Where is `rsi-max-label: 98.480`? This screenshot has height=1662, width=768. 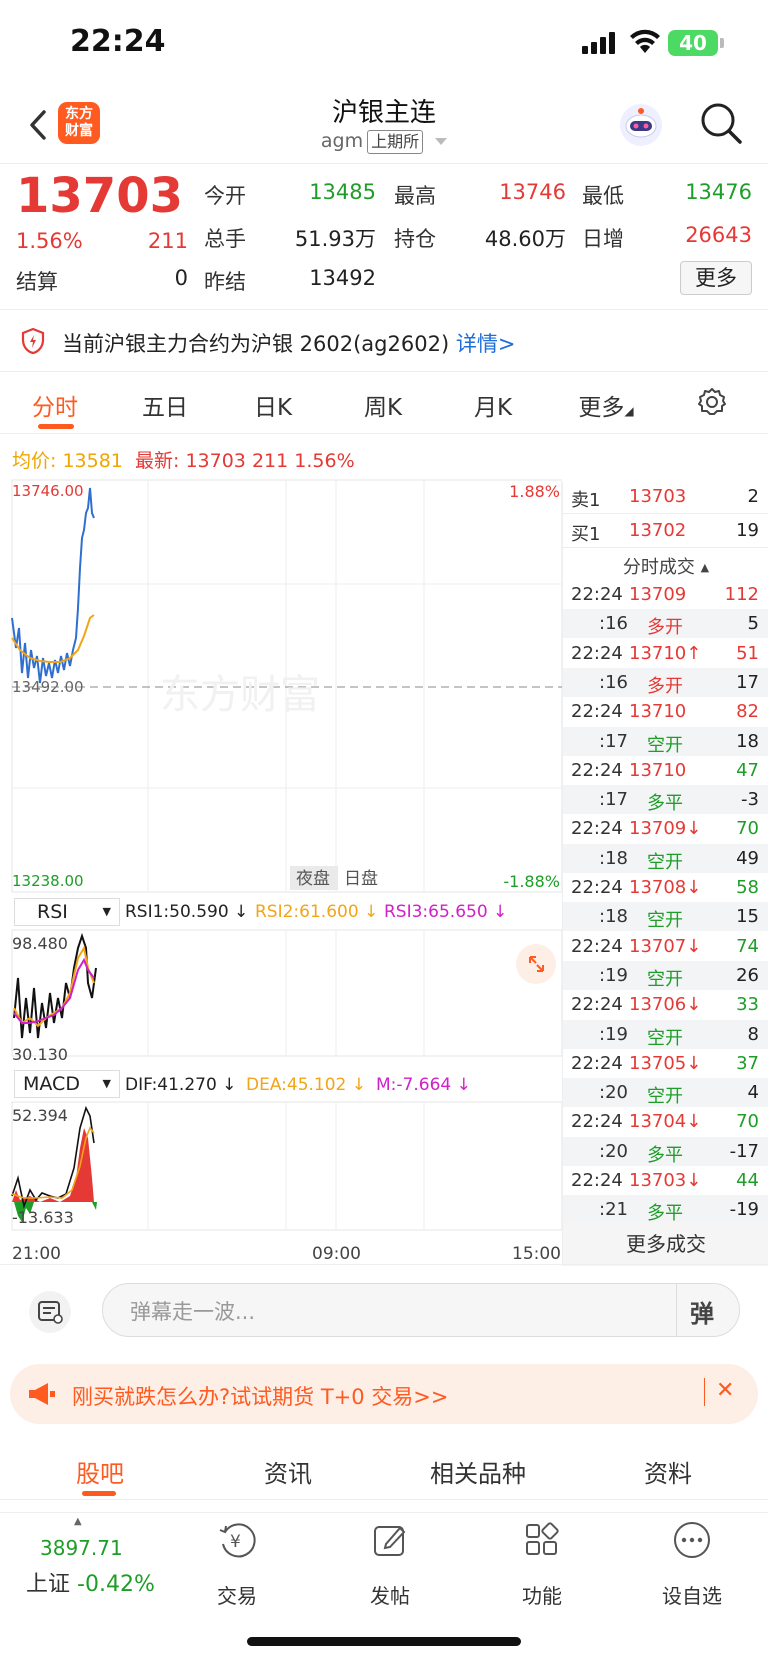
rsi-max-label: 98.480 is located at coordinates (40, 943).